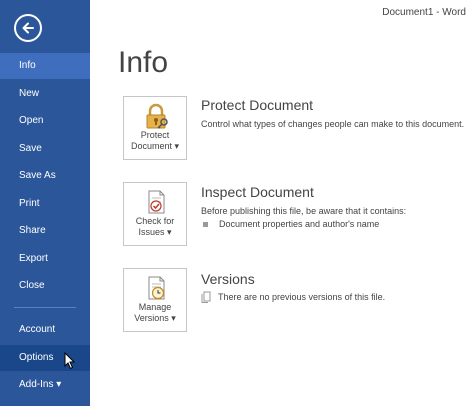  What do you see at coordinates (156, 202) in the screenshot?
I see `document-check-icon` at bounding box center [156, 202].